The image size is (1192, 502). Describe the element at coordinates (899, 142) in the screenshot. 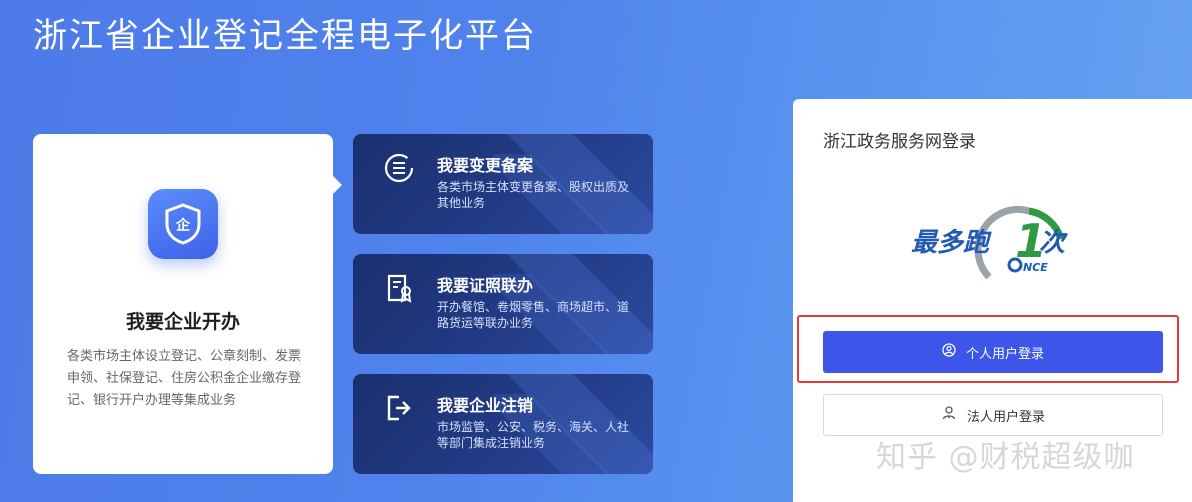

I see `login-title: 浙江政务服务网登录` at that location.